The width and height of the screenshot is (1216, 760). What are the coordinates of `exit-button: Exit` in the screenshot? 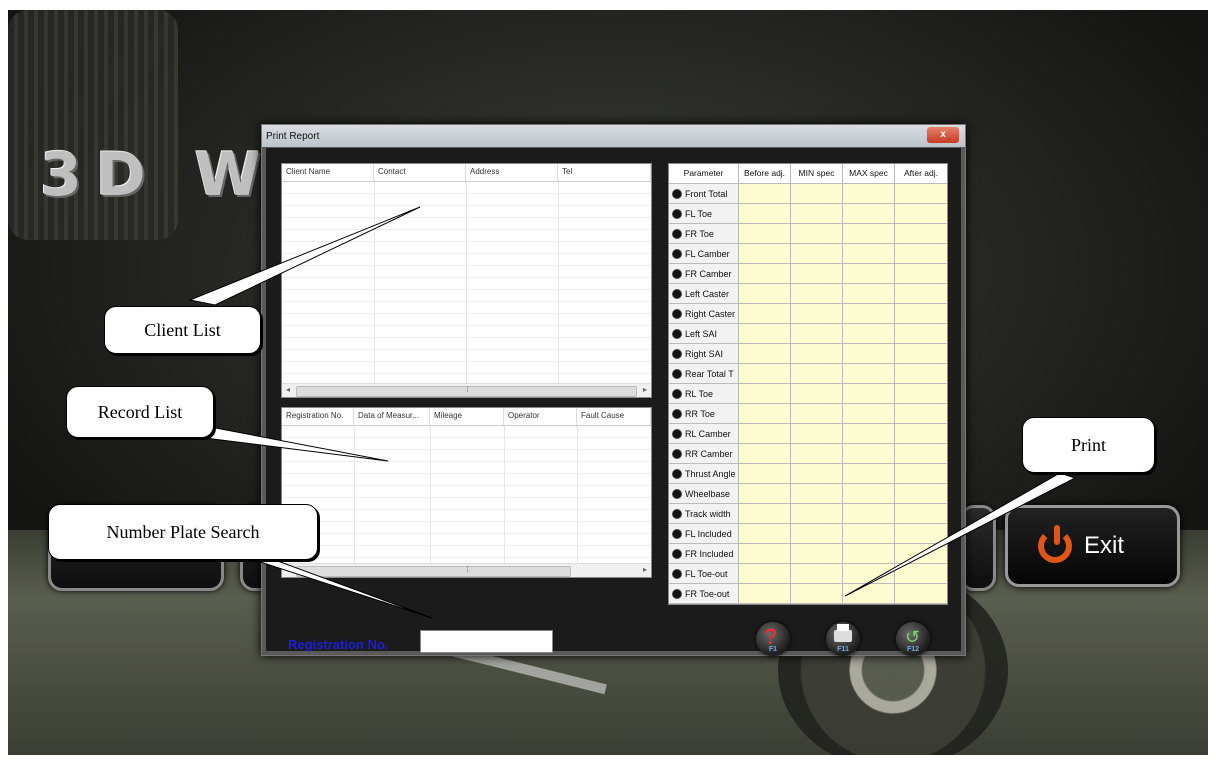 It's located at (1092, 546).